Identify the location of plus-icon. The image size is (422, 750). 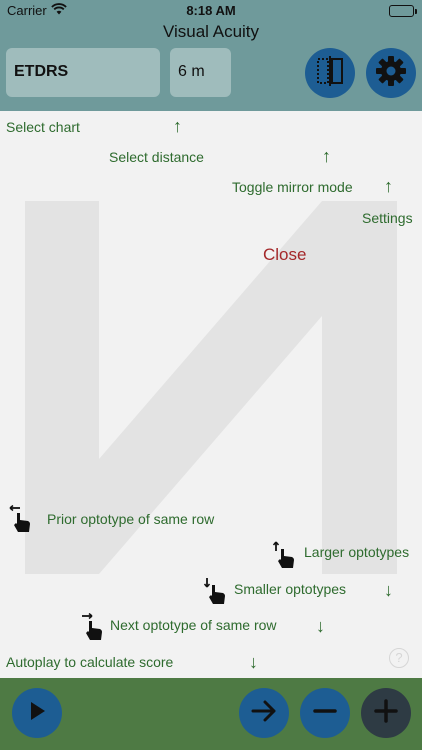
(386, 713).